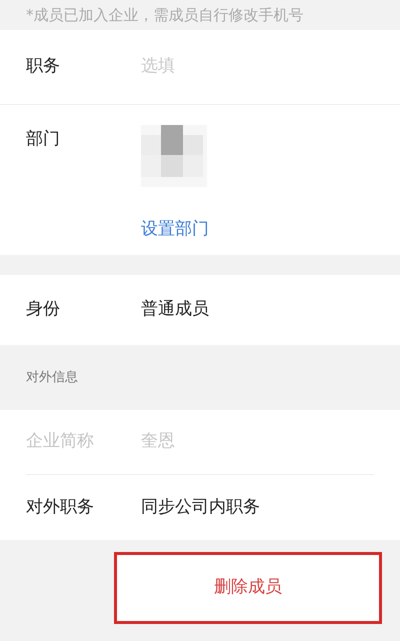  What do you see at coordinates (43, 139) in the screenshot?
I see `field-label: 部门` at bounding box center [43, 139].